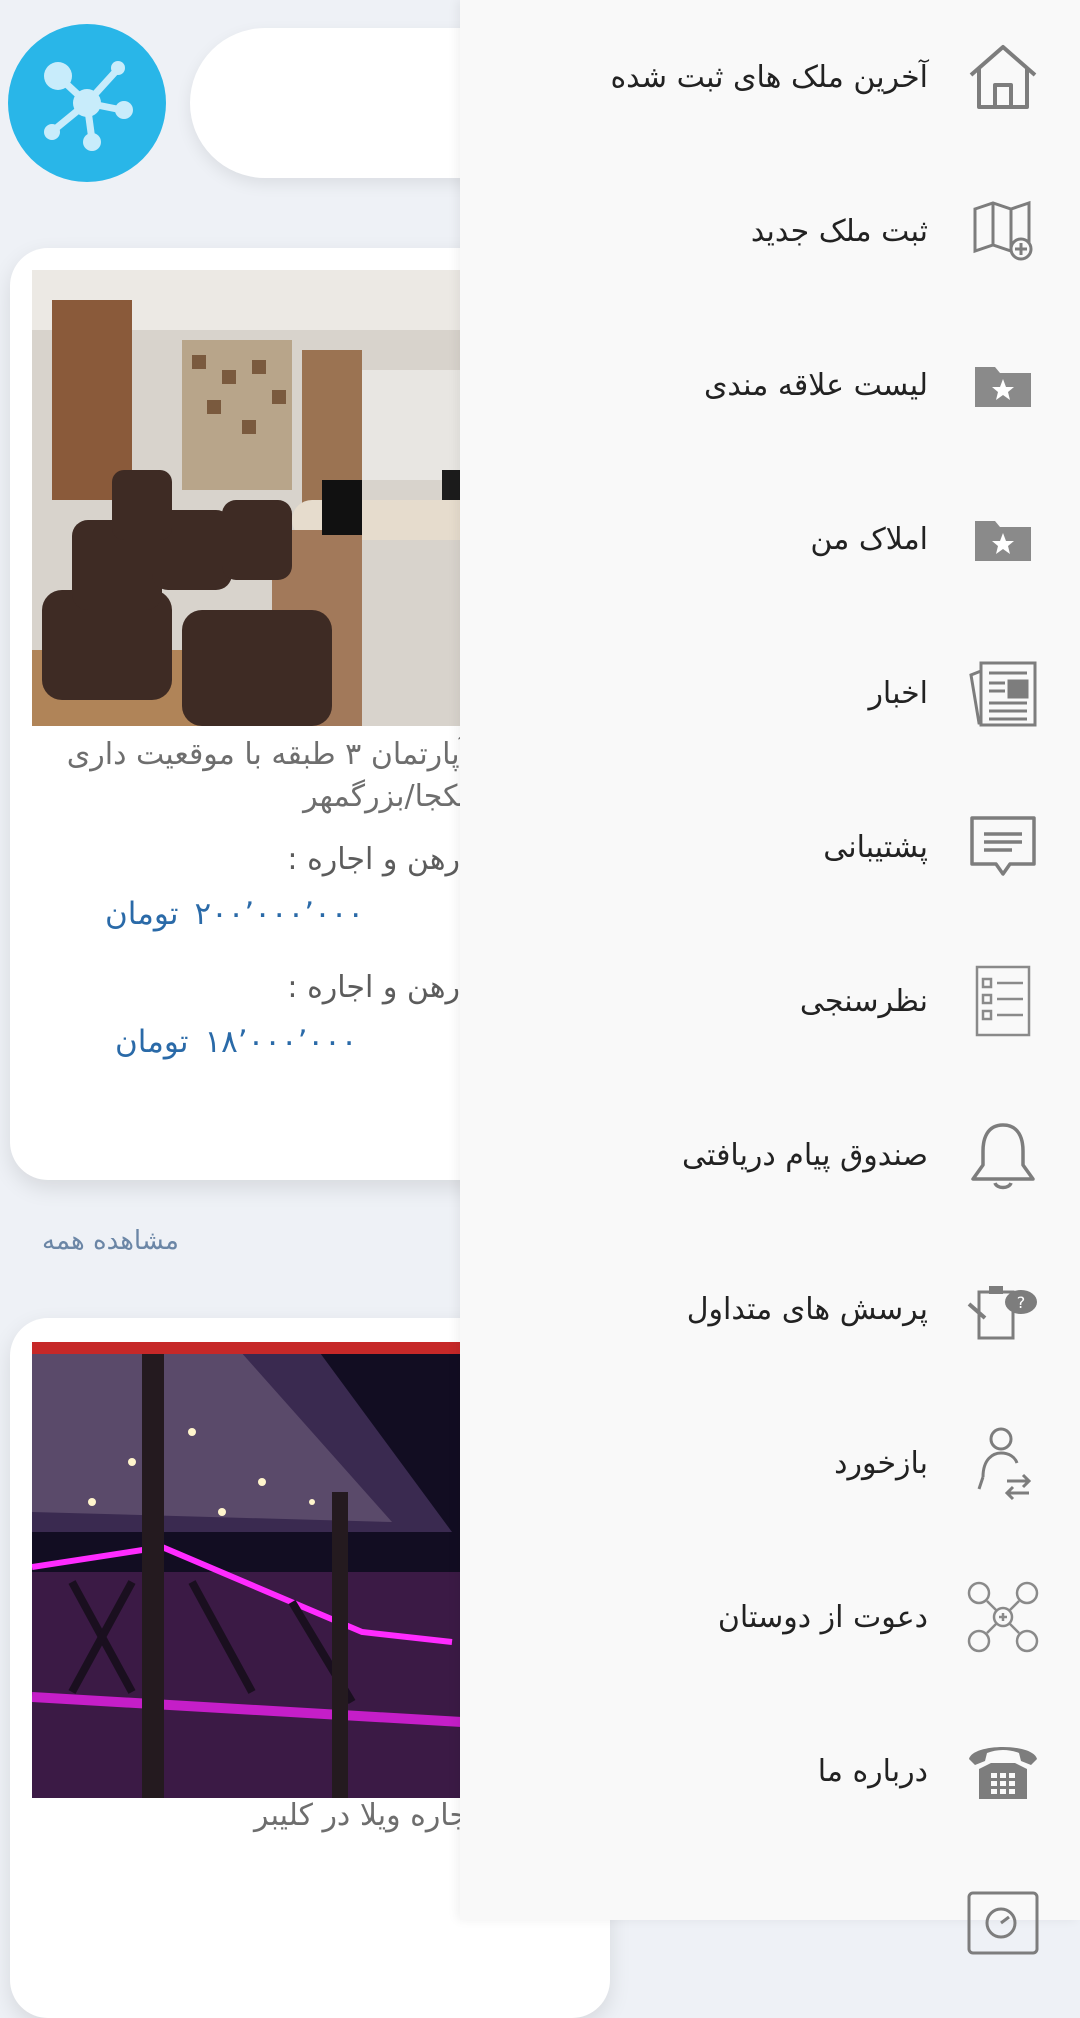 The height and width of the screenshot is (2018, 1080). I want to click on drawer-item-faq: ? پرسش های متداول, so click(770, 1309).